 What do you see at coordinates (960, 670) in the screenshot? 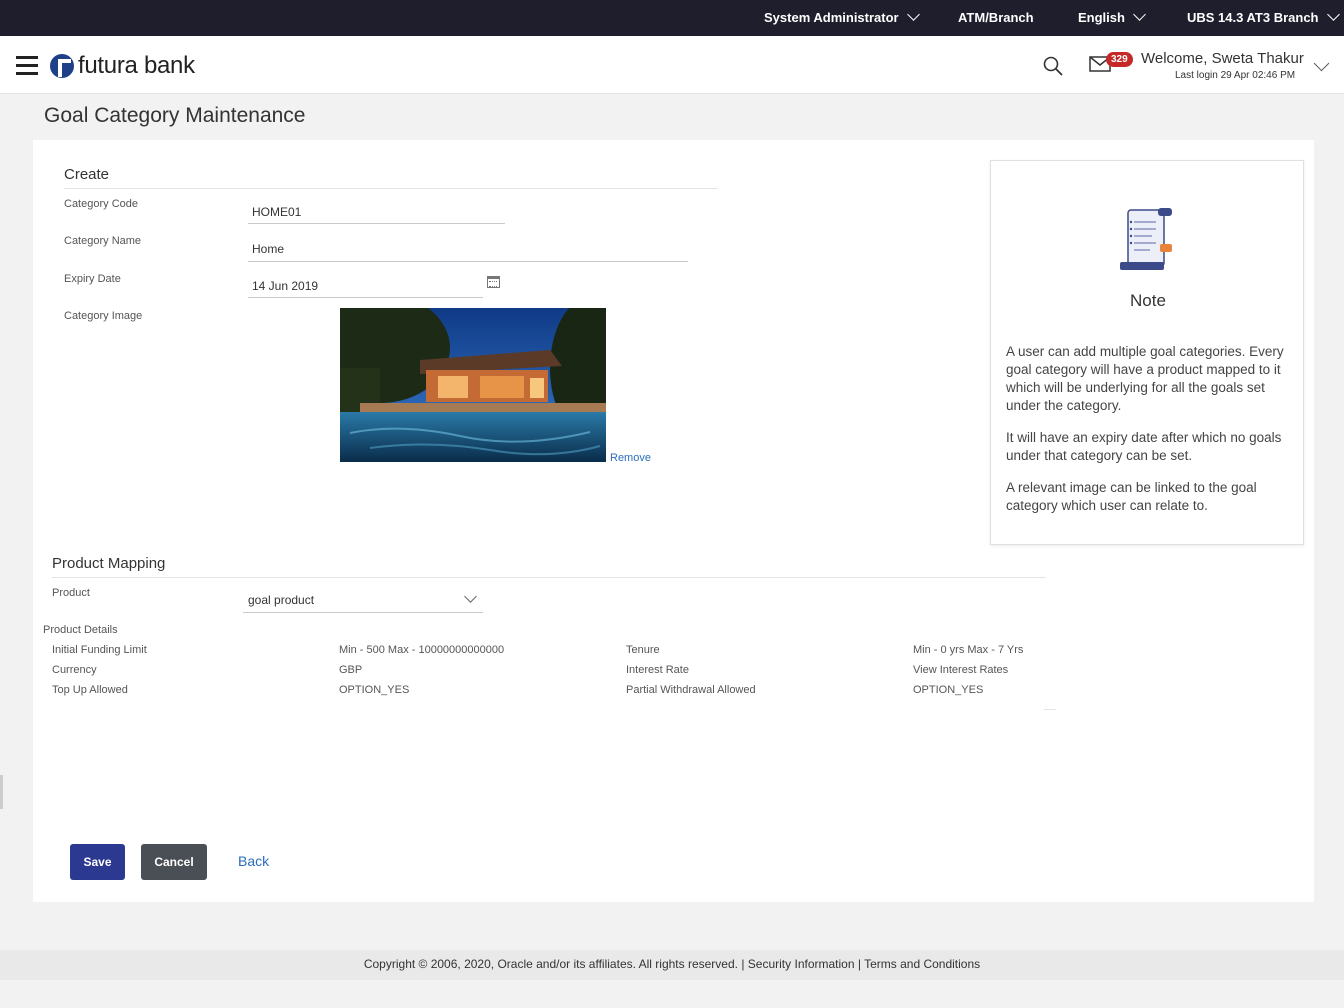
I see `view-interest-rates-link: View Interest Rates` at bounding box center [960, 670].